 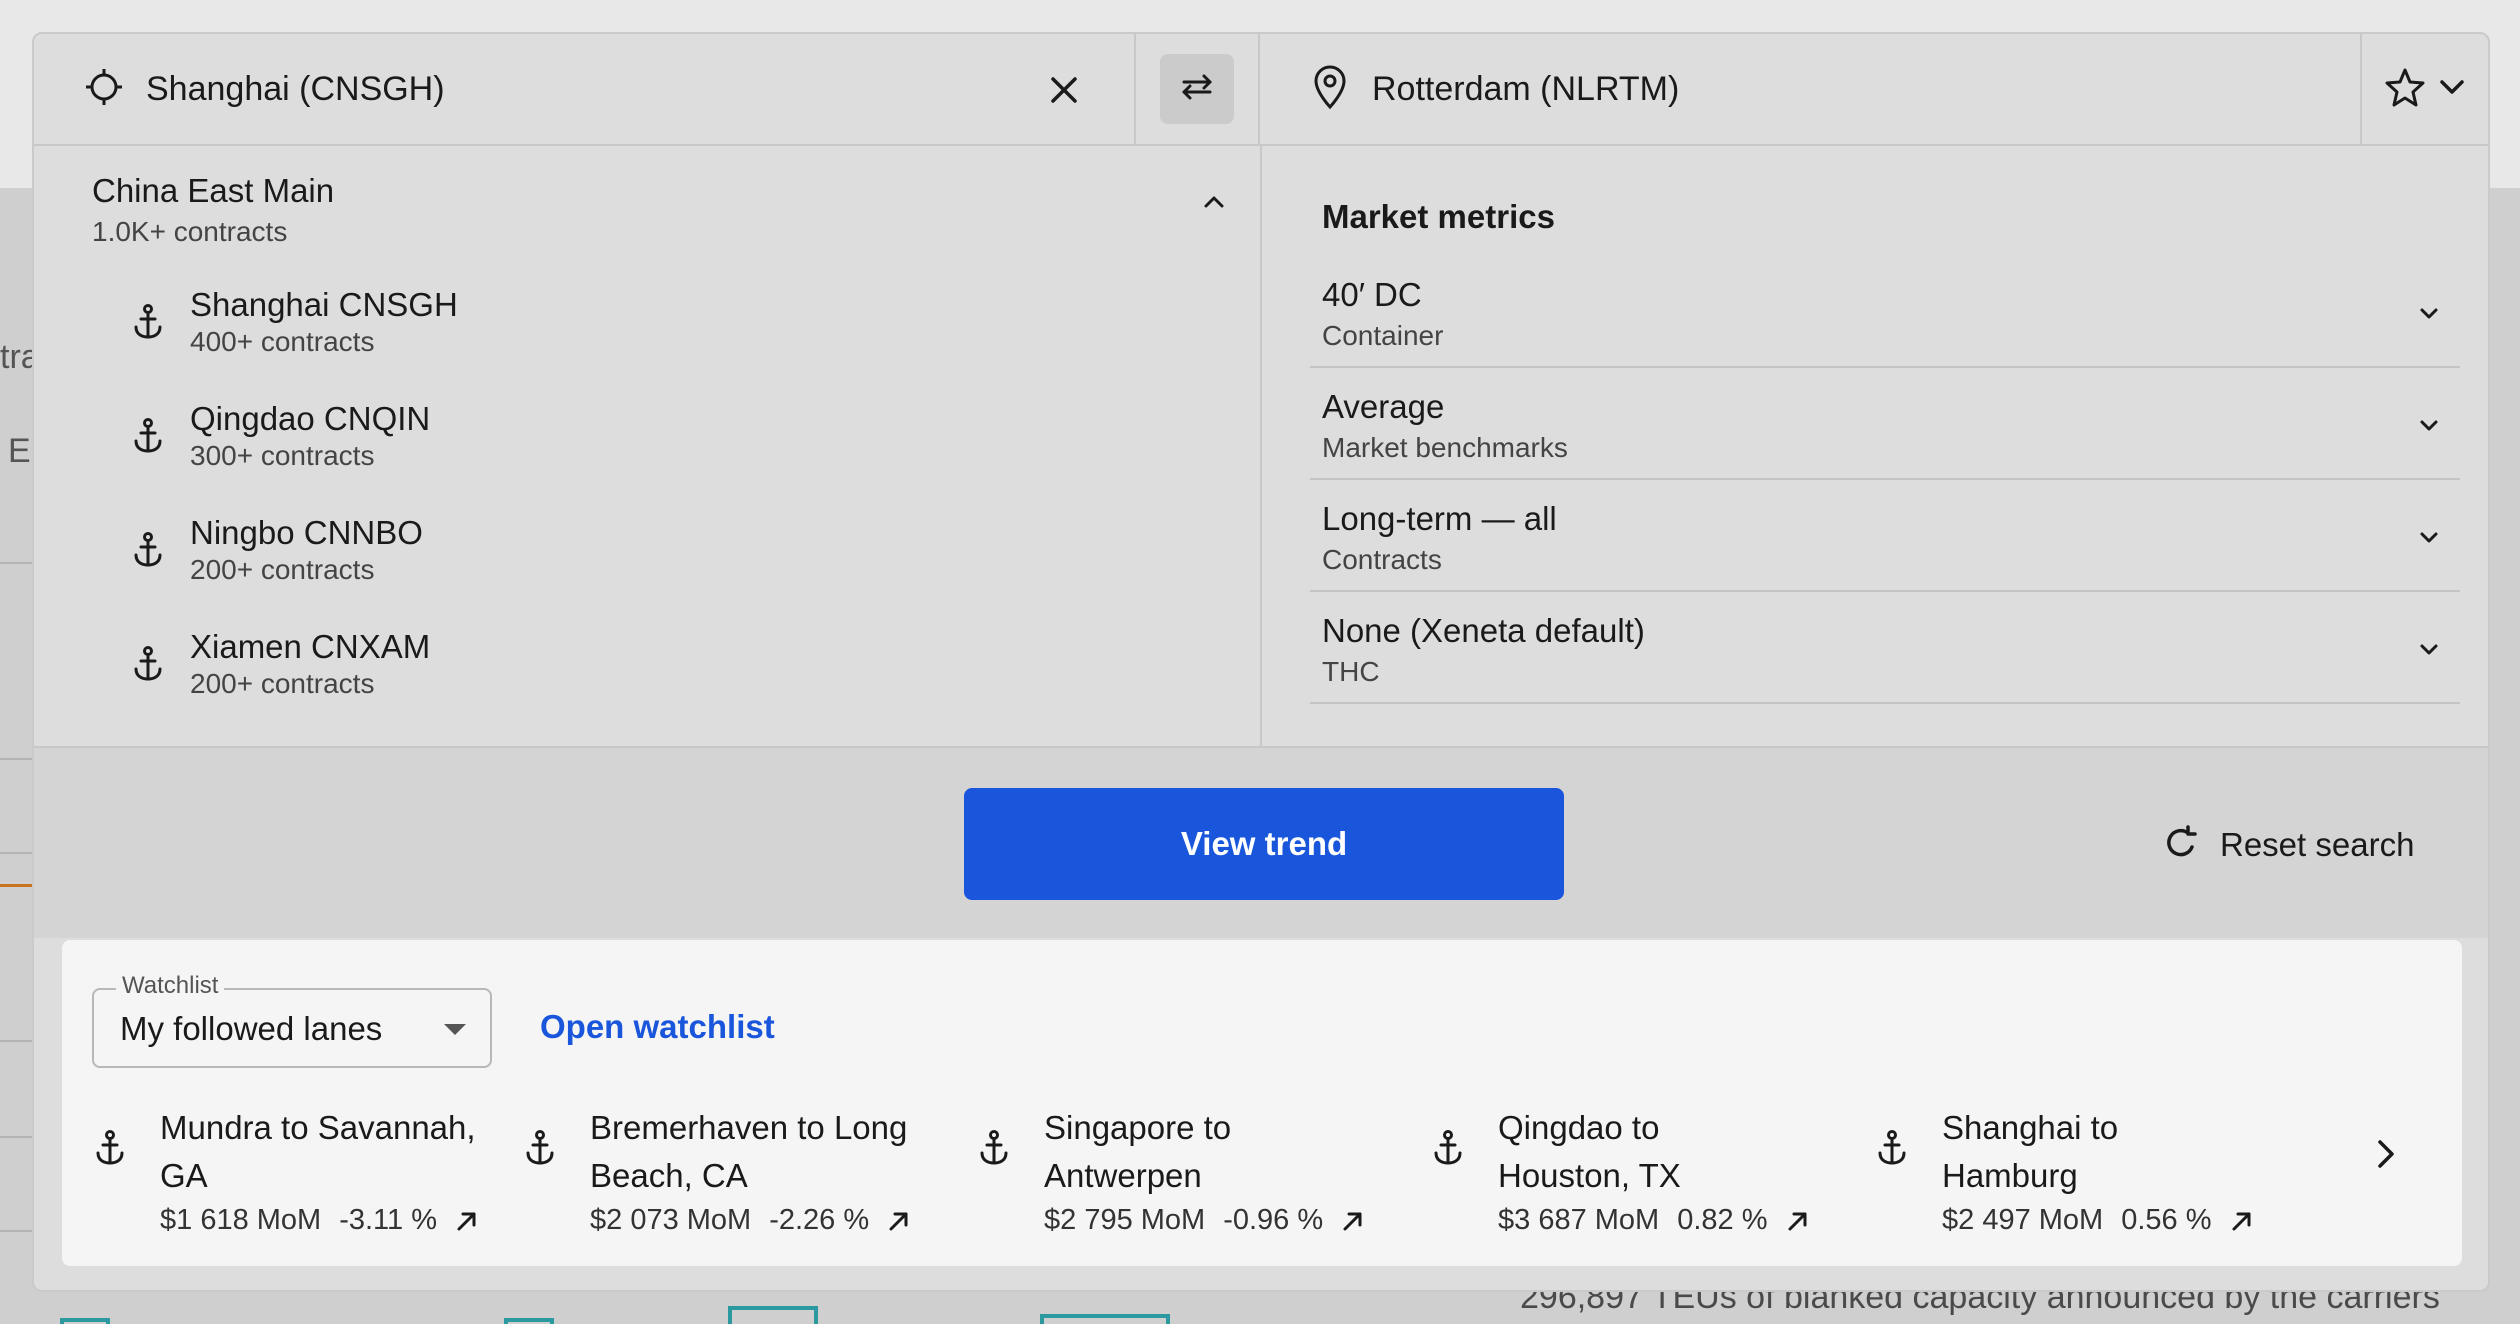 I want to click on location-item: Ningbo CNNBO 200+ contracts, so click(x=276, y=550).